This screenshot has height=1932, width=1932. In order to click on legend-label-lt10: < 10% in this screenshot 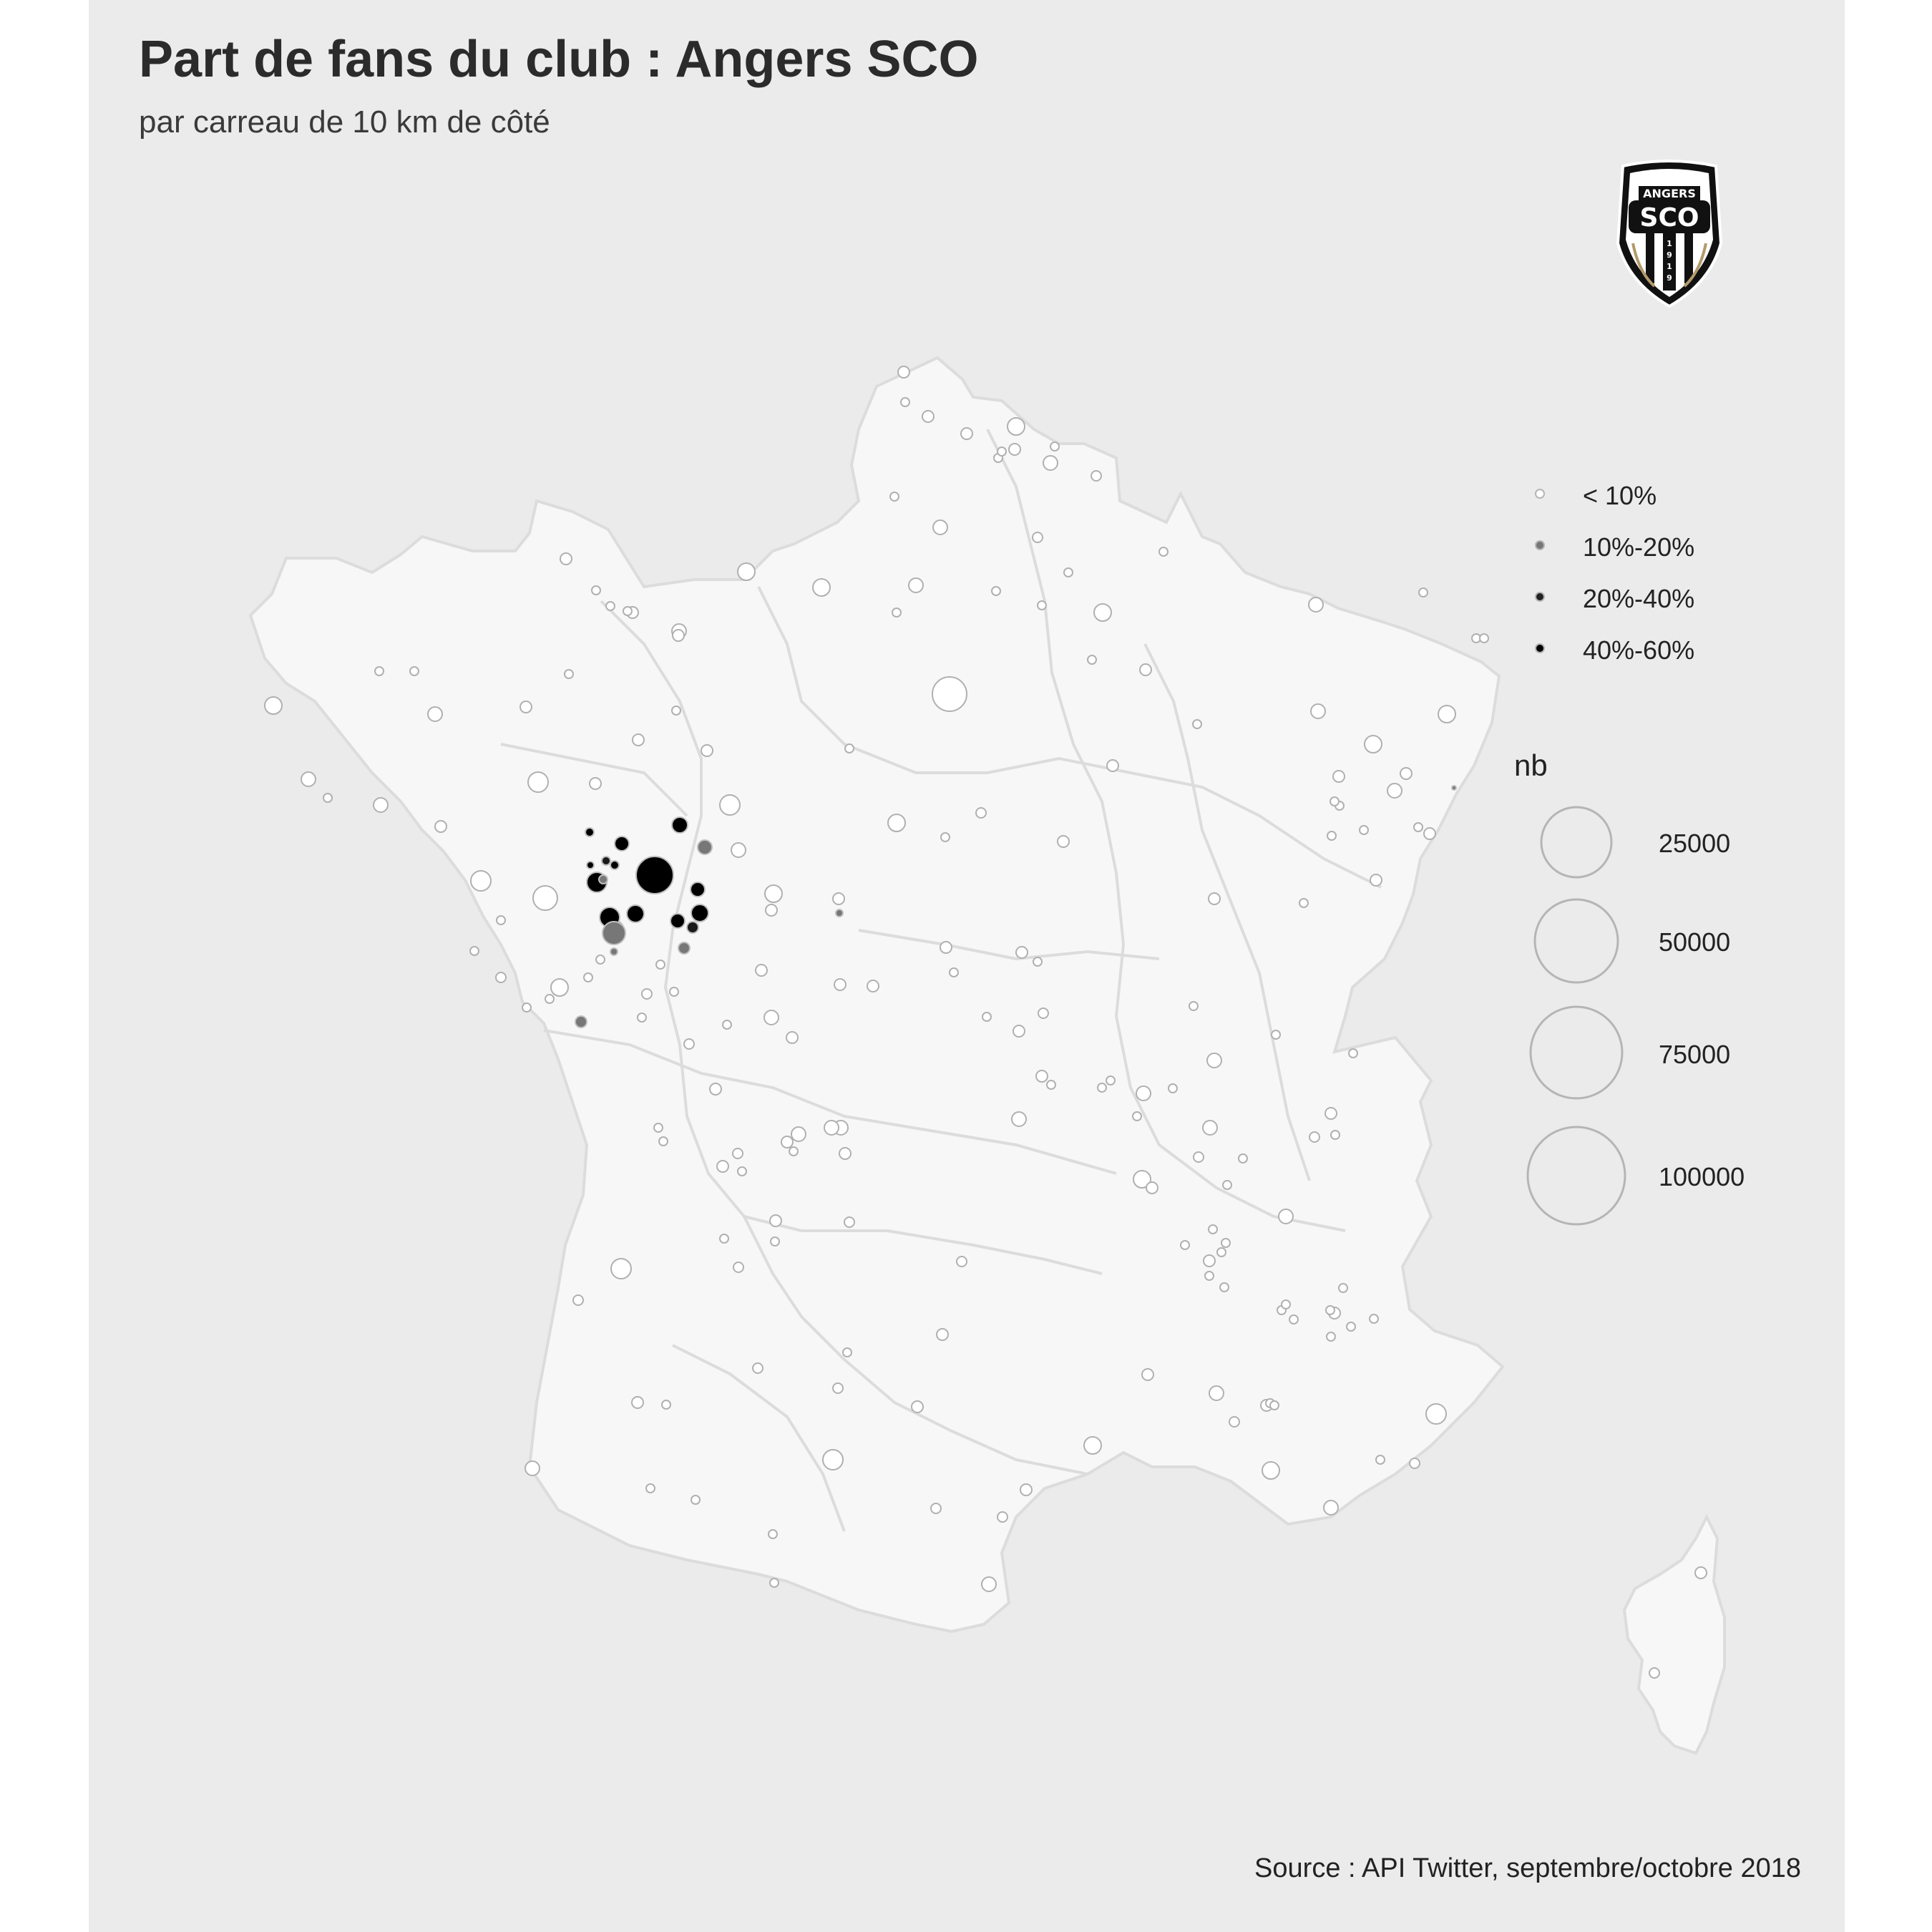, I will do `click(1620, 495)`.